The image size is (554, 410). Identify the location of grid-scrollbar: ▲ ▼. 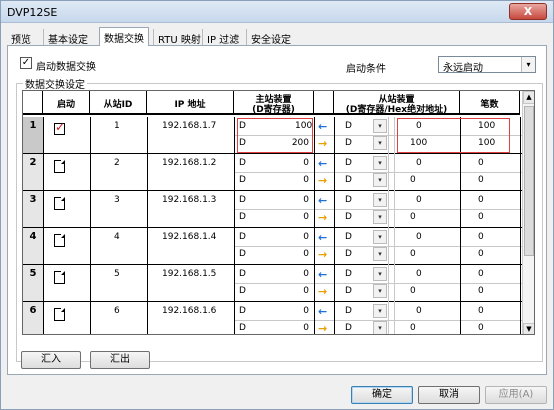
(528, 212).